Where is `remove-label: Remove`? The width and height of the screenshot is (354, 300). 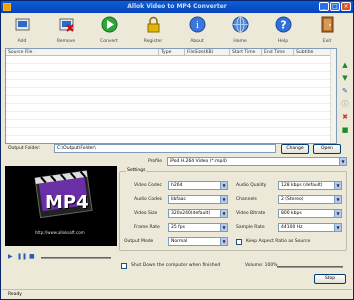
remove-label: Remove is located at coordinates (66, 41).